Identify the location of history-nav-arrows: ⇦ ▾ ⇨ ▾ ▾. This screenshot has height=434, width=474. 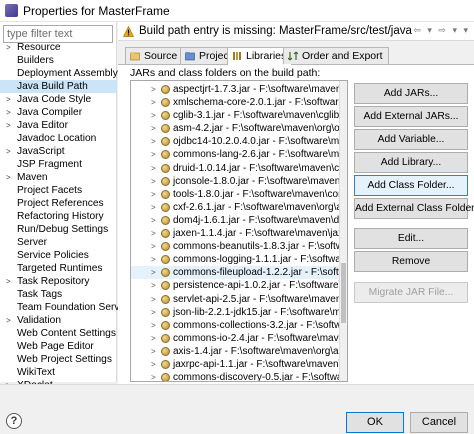
(441, 30).